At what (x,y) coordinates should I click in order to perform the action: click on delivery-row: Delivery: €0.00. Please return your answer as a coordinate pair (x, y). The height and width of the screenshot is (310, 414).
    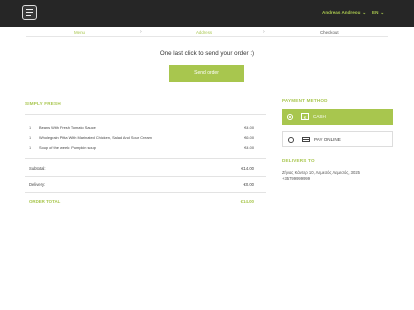
    Looking at the image, I should click on (141, 184).